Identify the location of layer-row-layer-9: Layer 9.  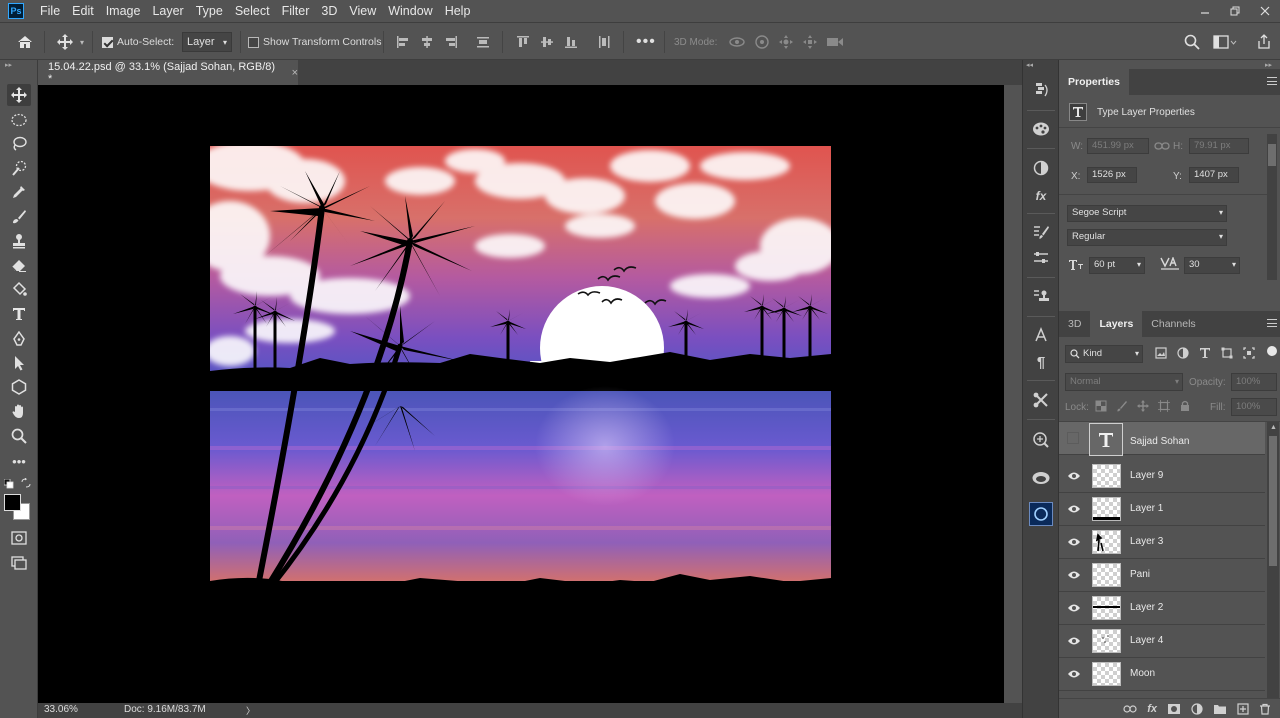
(1162, 476).